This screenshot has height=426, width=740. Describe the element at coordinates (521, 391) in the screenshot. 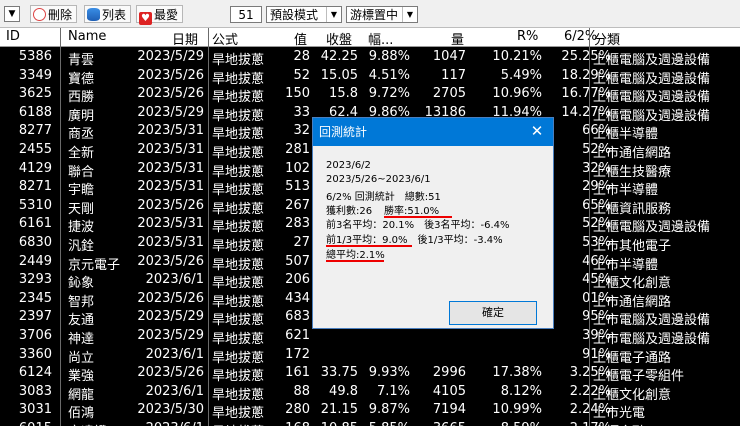

I see `cell-r: 8.12%` at that location.